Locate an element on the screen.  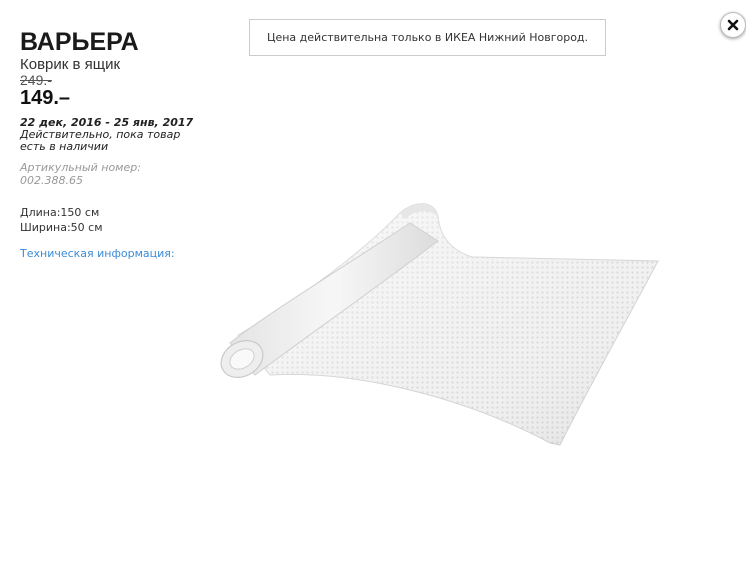
new-price: 149.– is located at coordinates (45, 98).